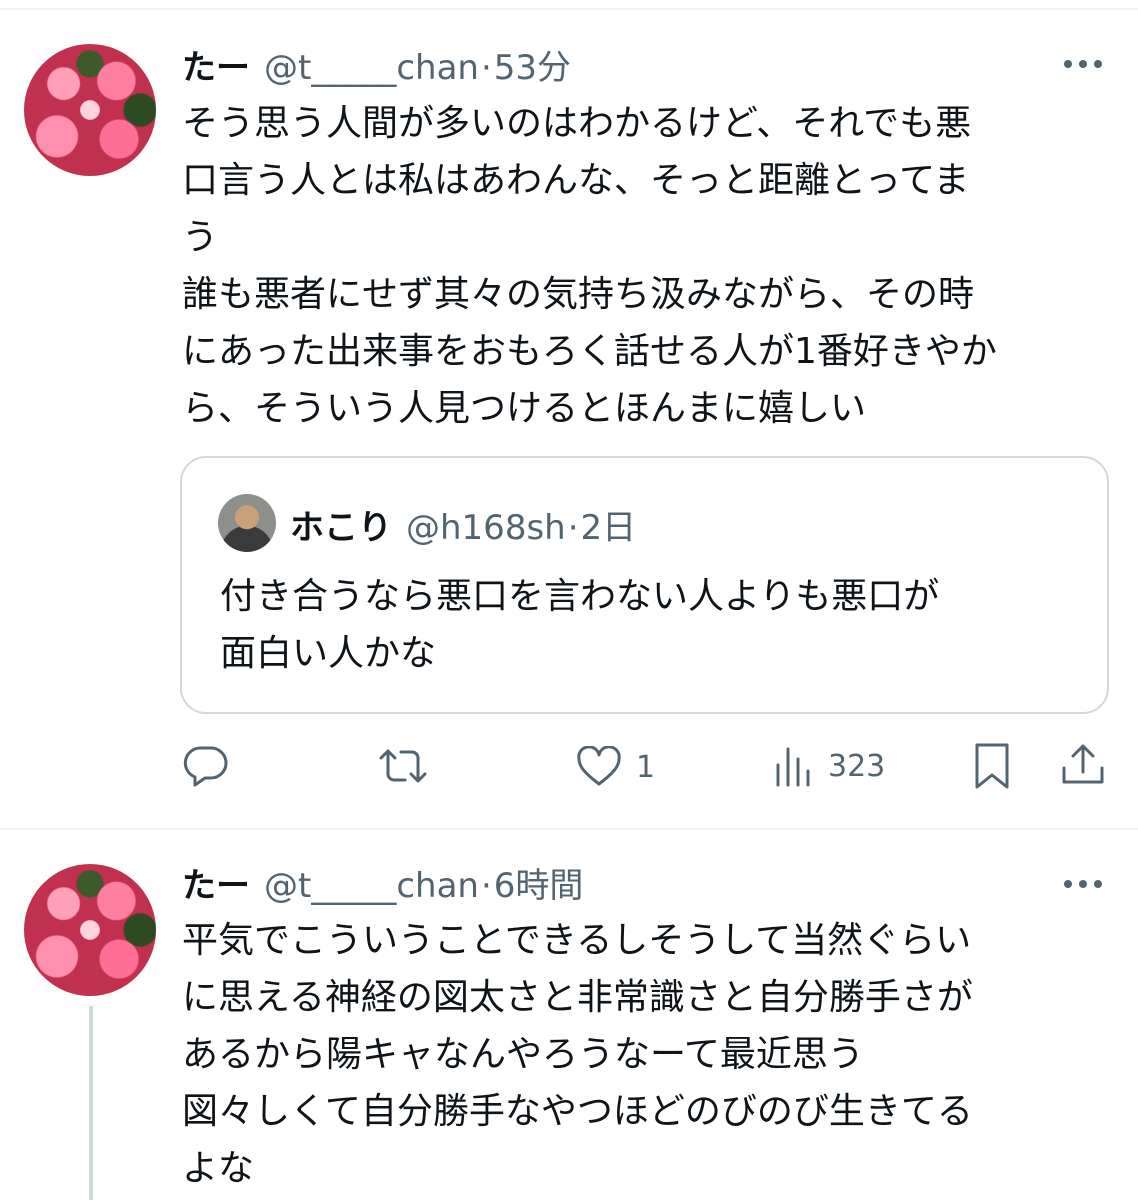 This screenshot has height=1200, width=1138. What do you see at coordinates (646, 767) in the screenshot?
I see `like-count: 1` at bounding box center [646, 767].